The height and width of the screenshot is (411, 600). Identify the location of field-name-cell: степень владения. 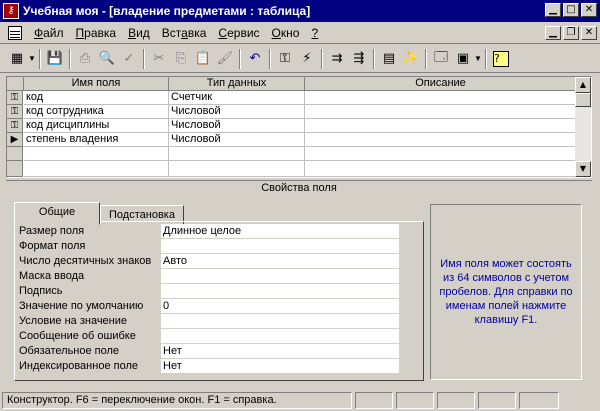
(96, 140).